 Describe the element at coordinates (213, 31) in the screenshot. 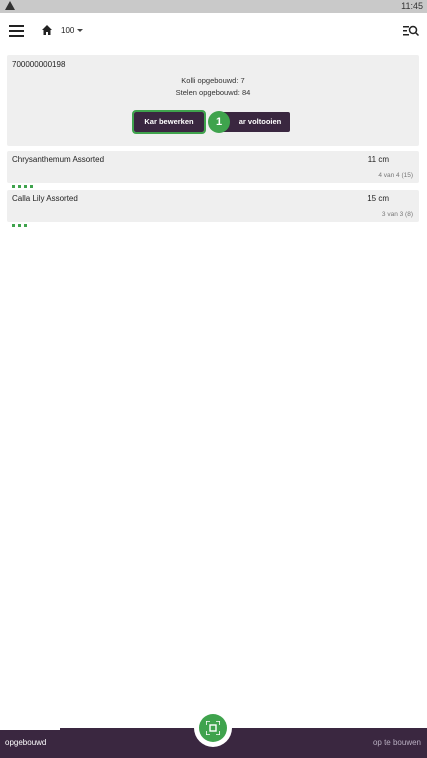

I see `app-bar: 100` at that location.